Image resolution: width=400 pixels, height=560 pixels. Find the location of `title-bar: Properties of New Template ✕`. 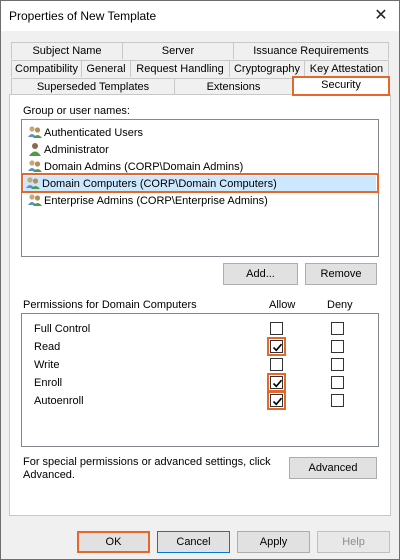

title-bar: Properties of New Template ✕ is located at coordinates (200, 16).